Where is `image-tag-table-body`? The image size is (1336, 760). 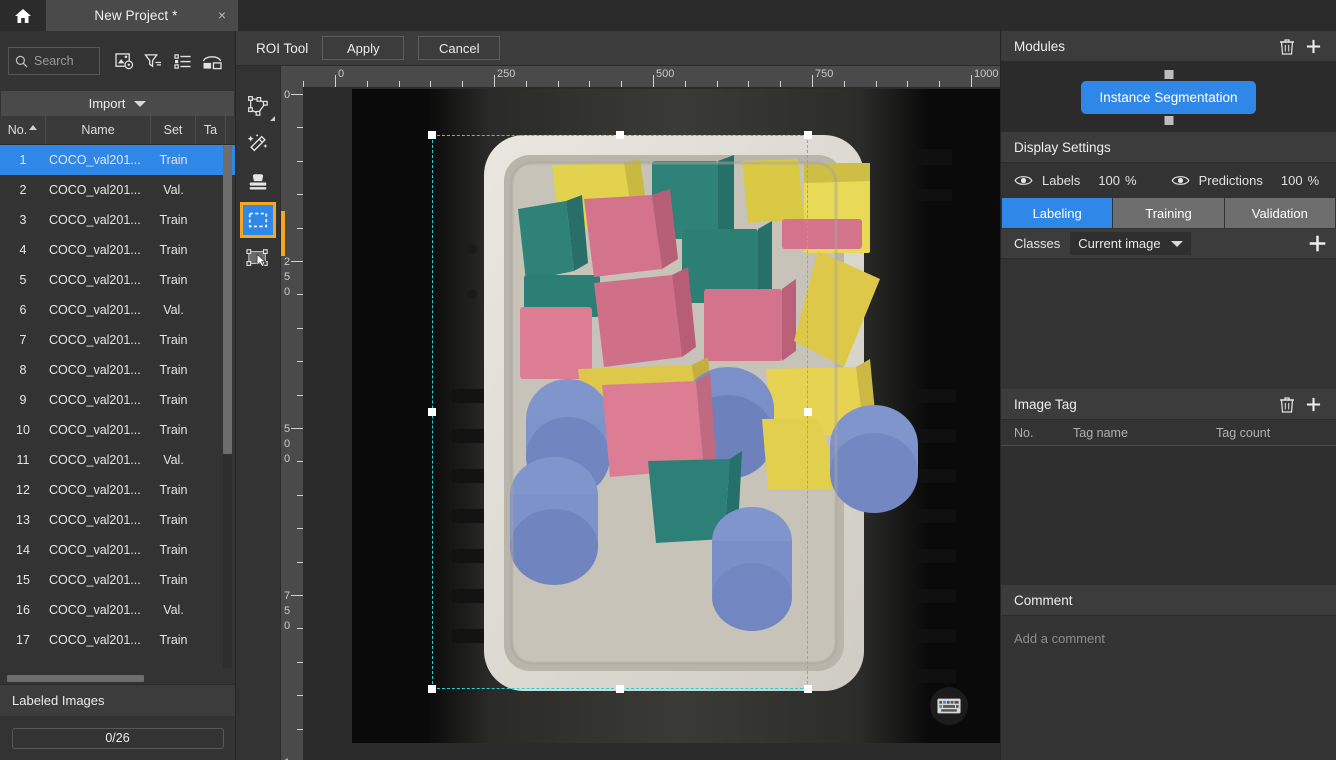 image-tag-table-body is located at coordinates (1168, 515).